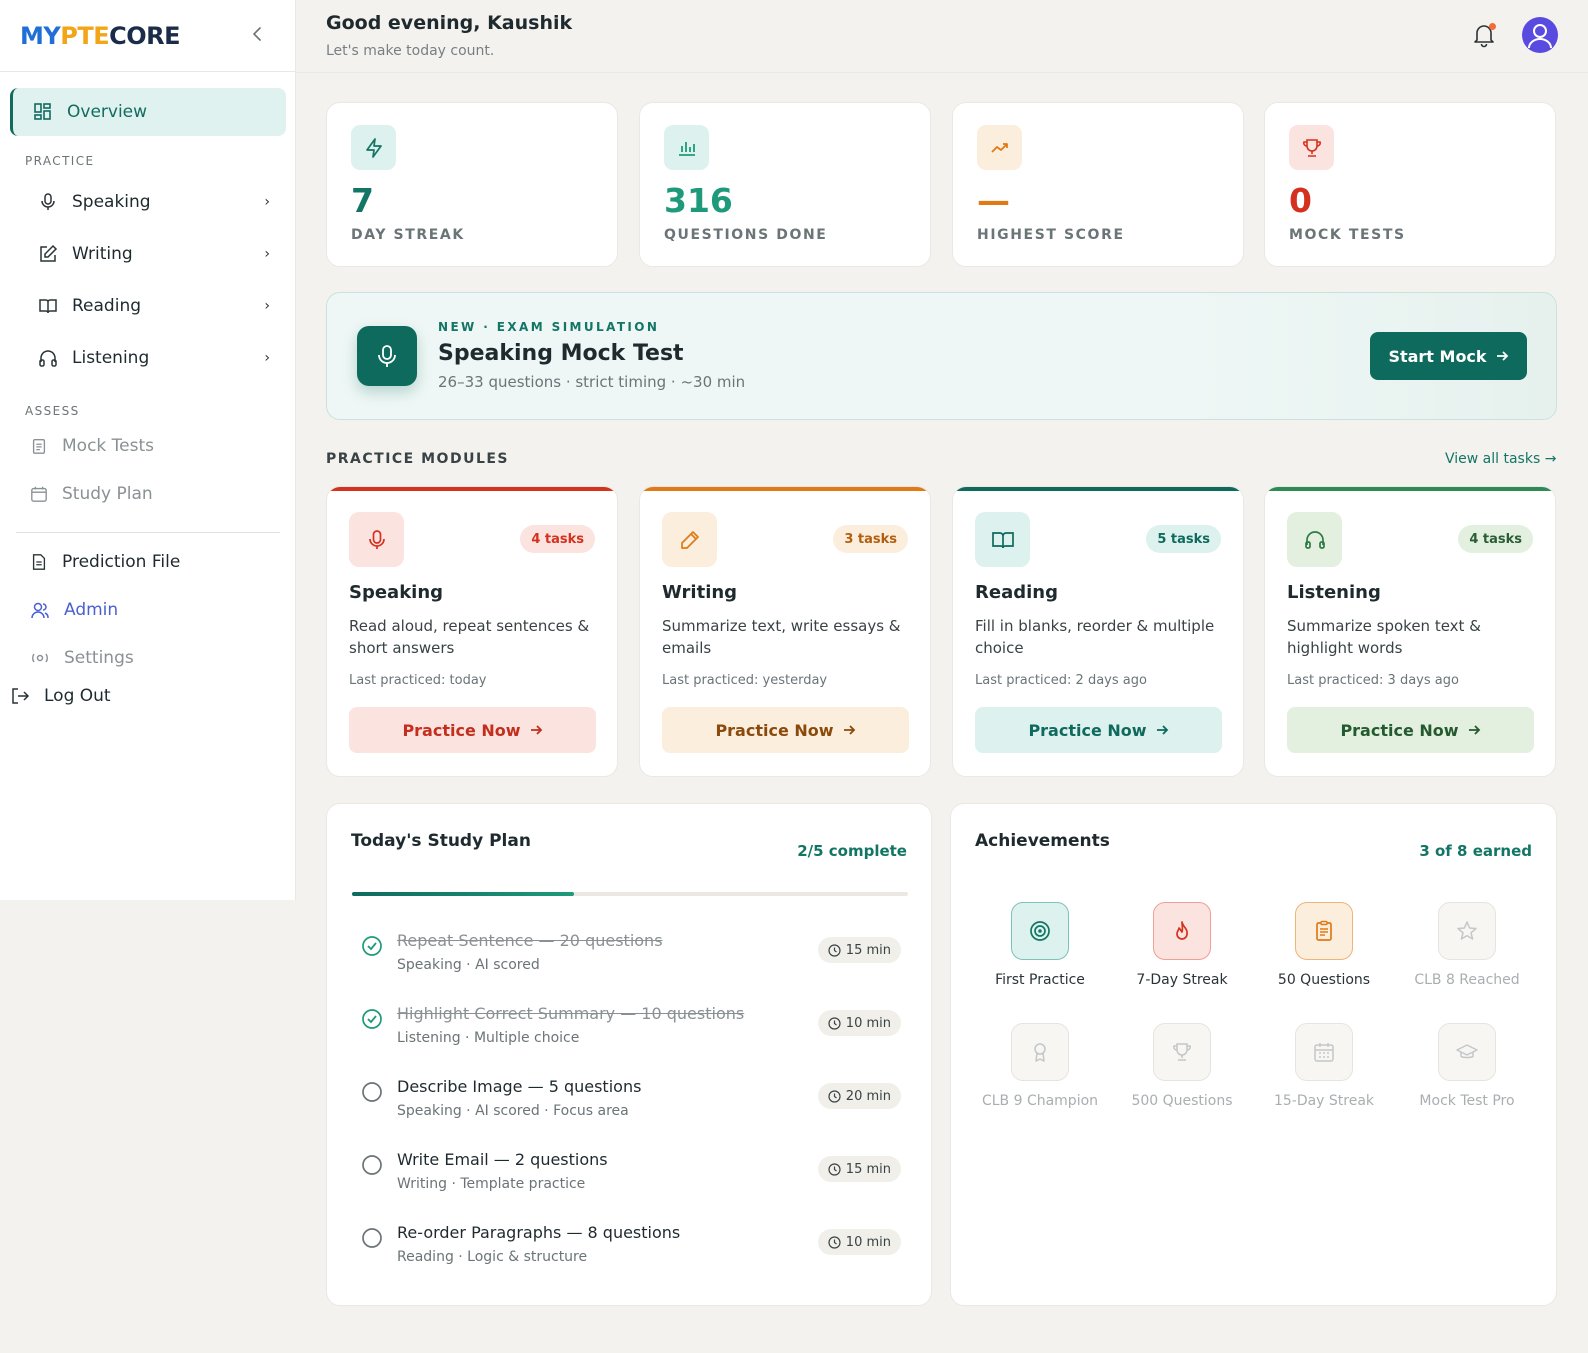  Describe the element at coordinates (42, 111) in the screenshot. I see `grid-icon` at that location.